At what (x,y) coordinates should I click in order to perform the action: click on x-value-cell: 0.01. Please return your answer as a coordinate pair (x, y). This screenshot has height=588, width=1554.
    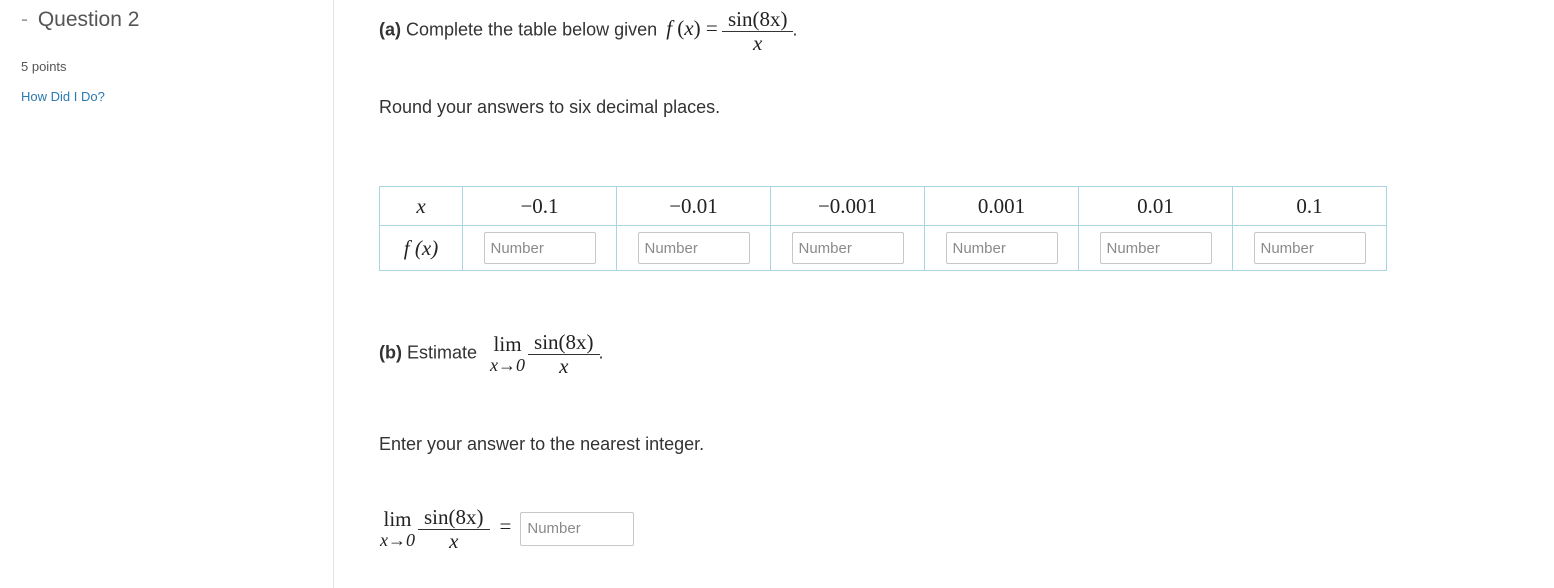
    Looking at the image, I should click on (1155, 206).